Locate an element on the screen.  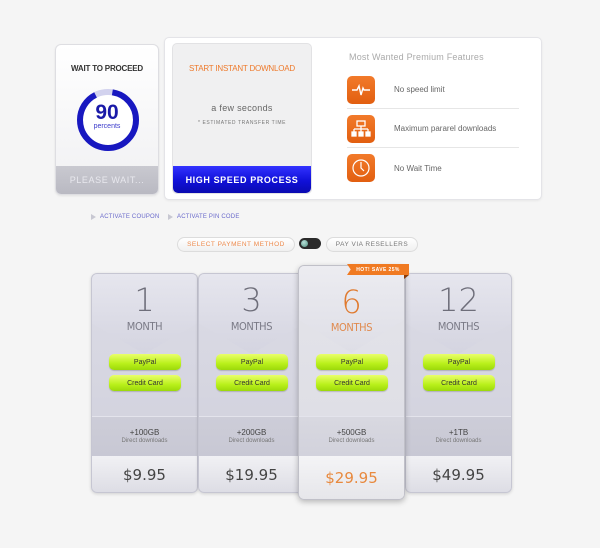
ribbon-fold is located at coordinates (406, 277).